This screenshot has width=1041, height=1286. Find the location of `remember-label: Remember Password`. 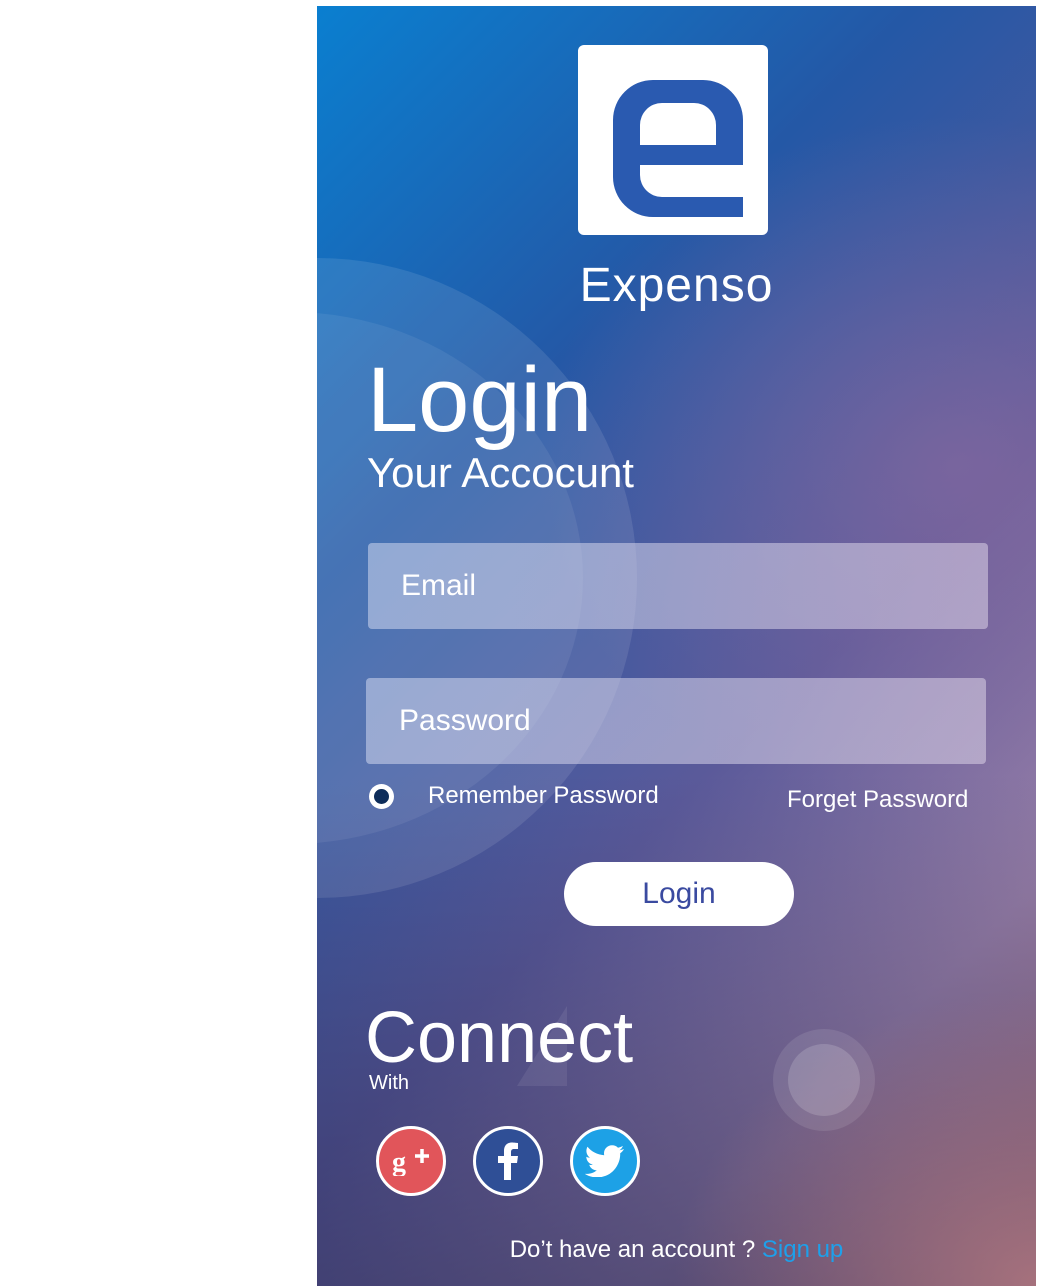

remember-label: Remember Password is located at coordinates (543, 795).